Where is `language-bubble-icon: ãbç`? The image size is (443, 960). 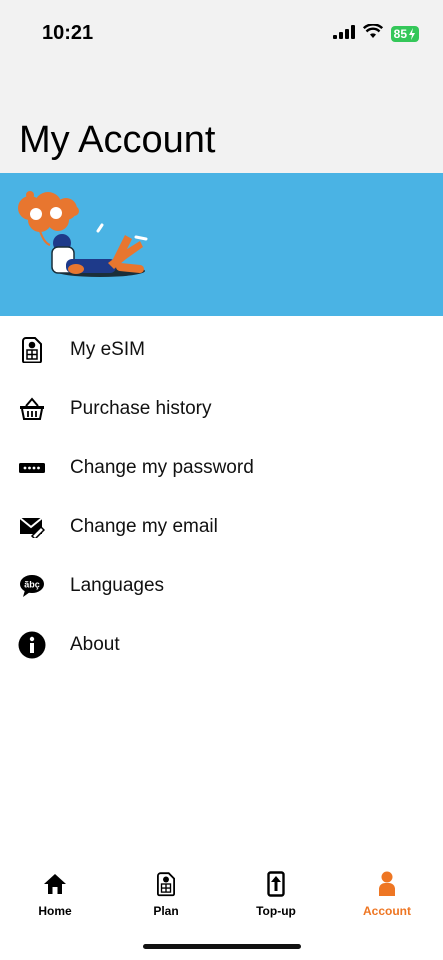
language-bubble-icon: ãbç is located at coordinates (32, 586).